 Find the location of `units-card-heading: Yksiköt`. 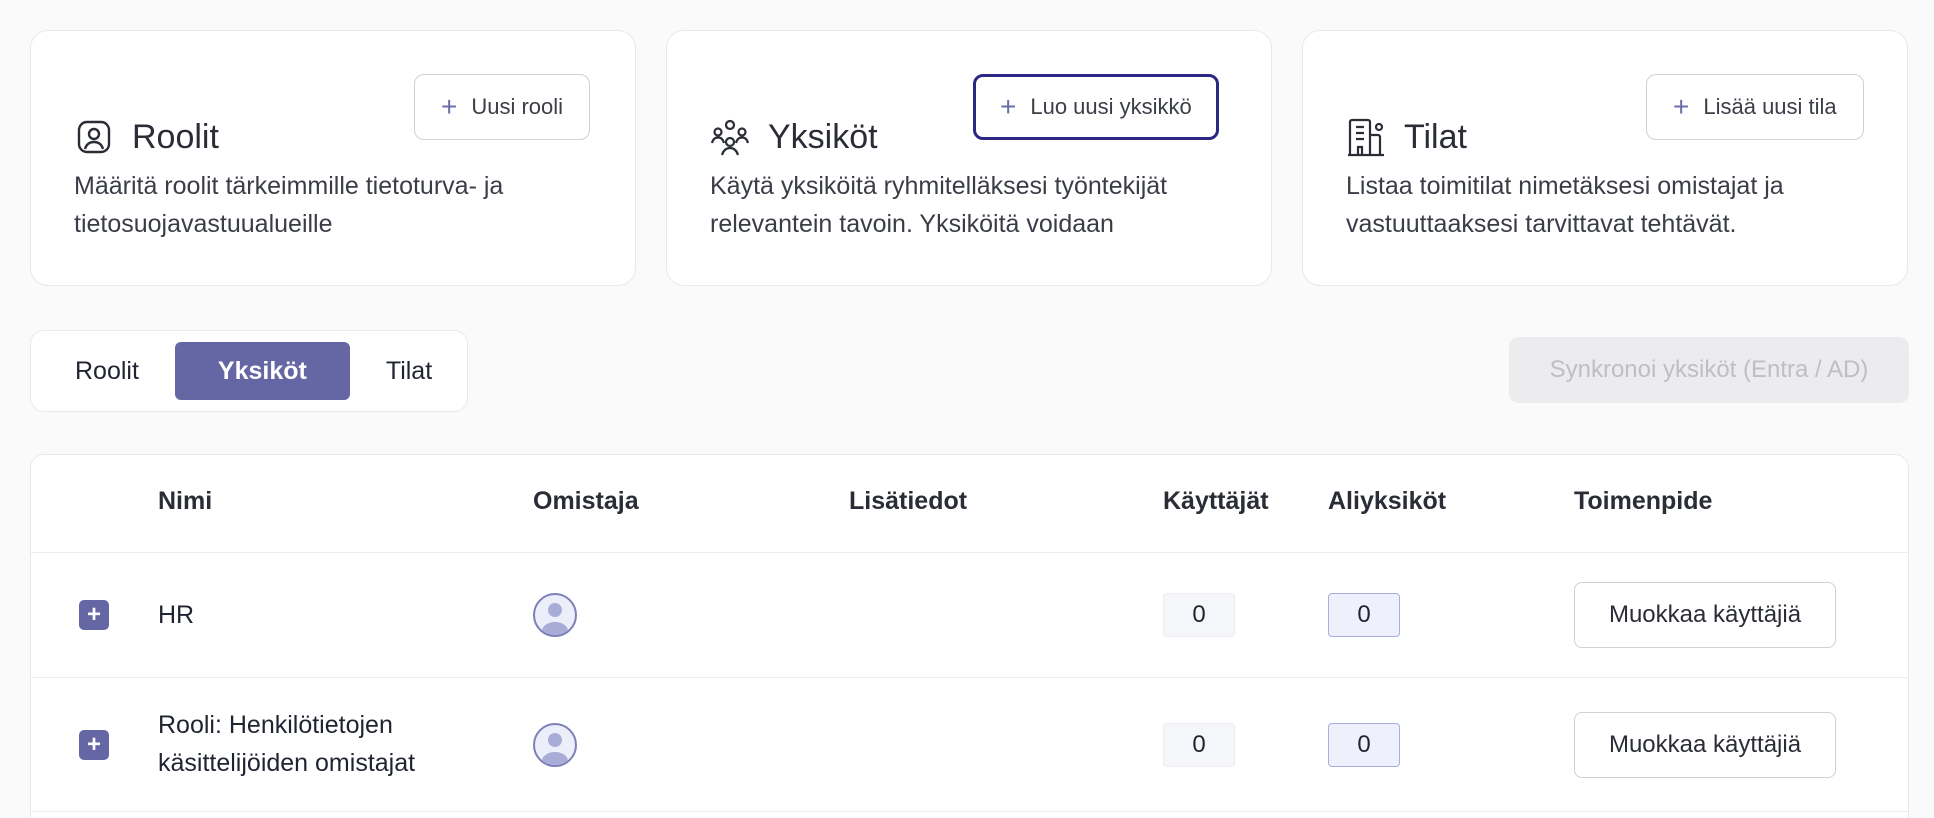

units-card-heading: Yksiköt is located at coordinates (823, 136).